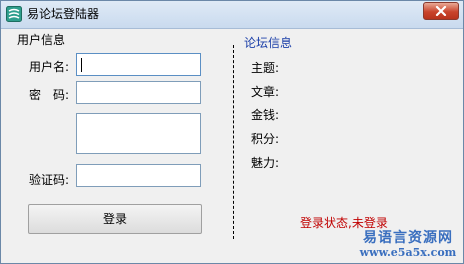 The width and height of the screenshot is (464, 264). Describe the element at coordinates (268, 43) in the screenshot. I see `forum-info-group-label: 论坛信息` at that location.